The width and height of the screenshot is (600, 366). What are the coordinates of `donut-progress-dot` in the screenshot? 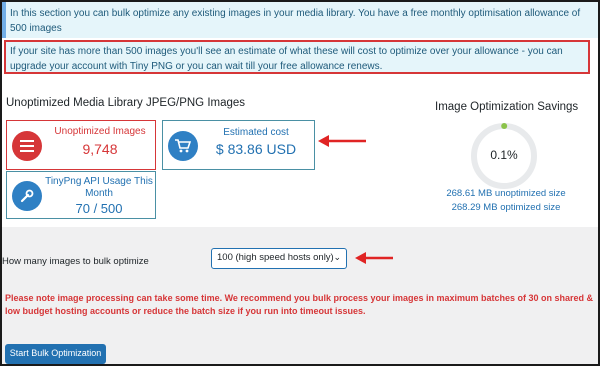 It's located at (504, 126).